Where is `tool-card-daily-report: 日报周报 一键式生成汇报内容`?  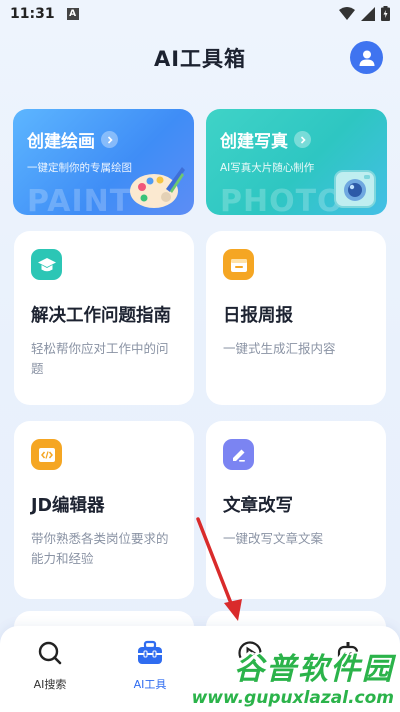
tool-card-daily-report: 日报周报 一键式生成汇报内容 is located at coordinates (296, 318).